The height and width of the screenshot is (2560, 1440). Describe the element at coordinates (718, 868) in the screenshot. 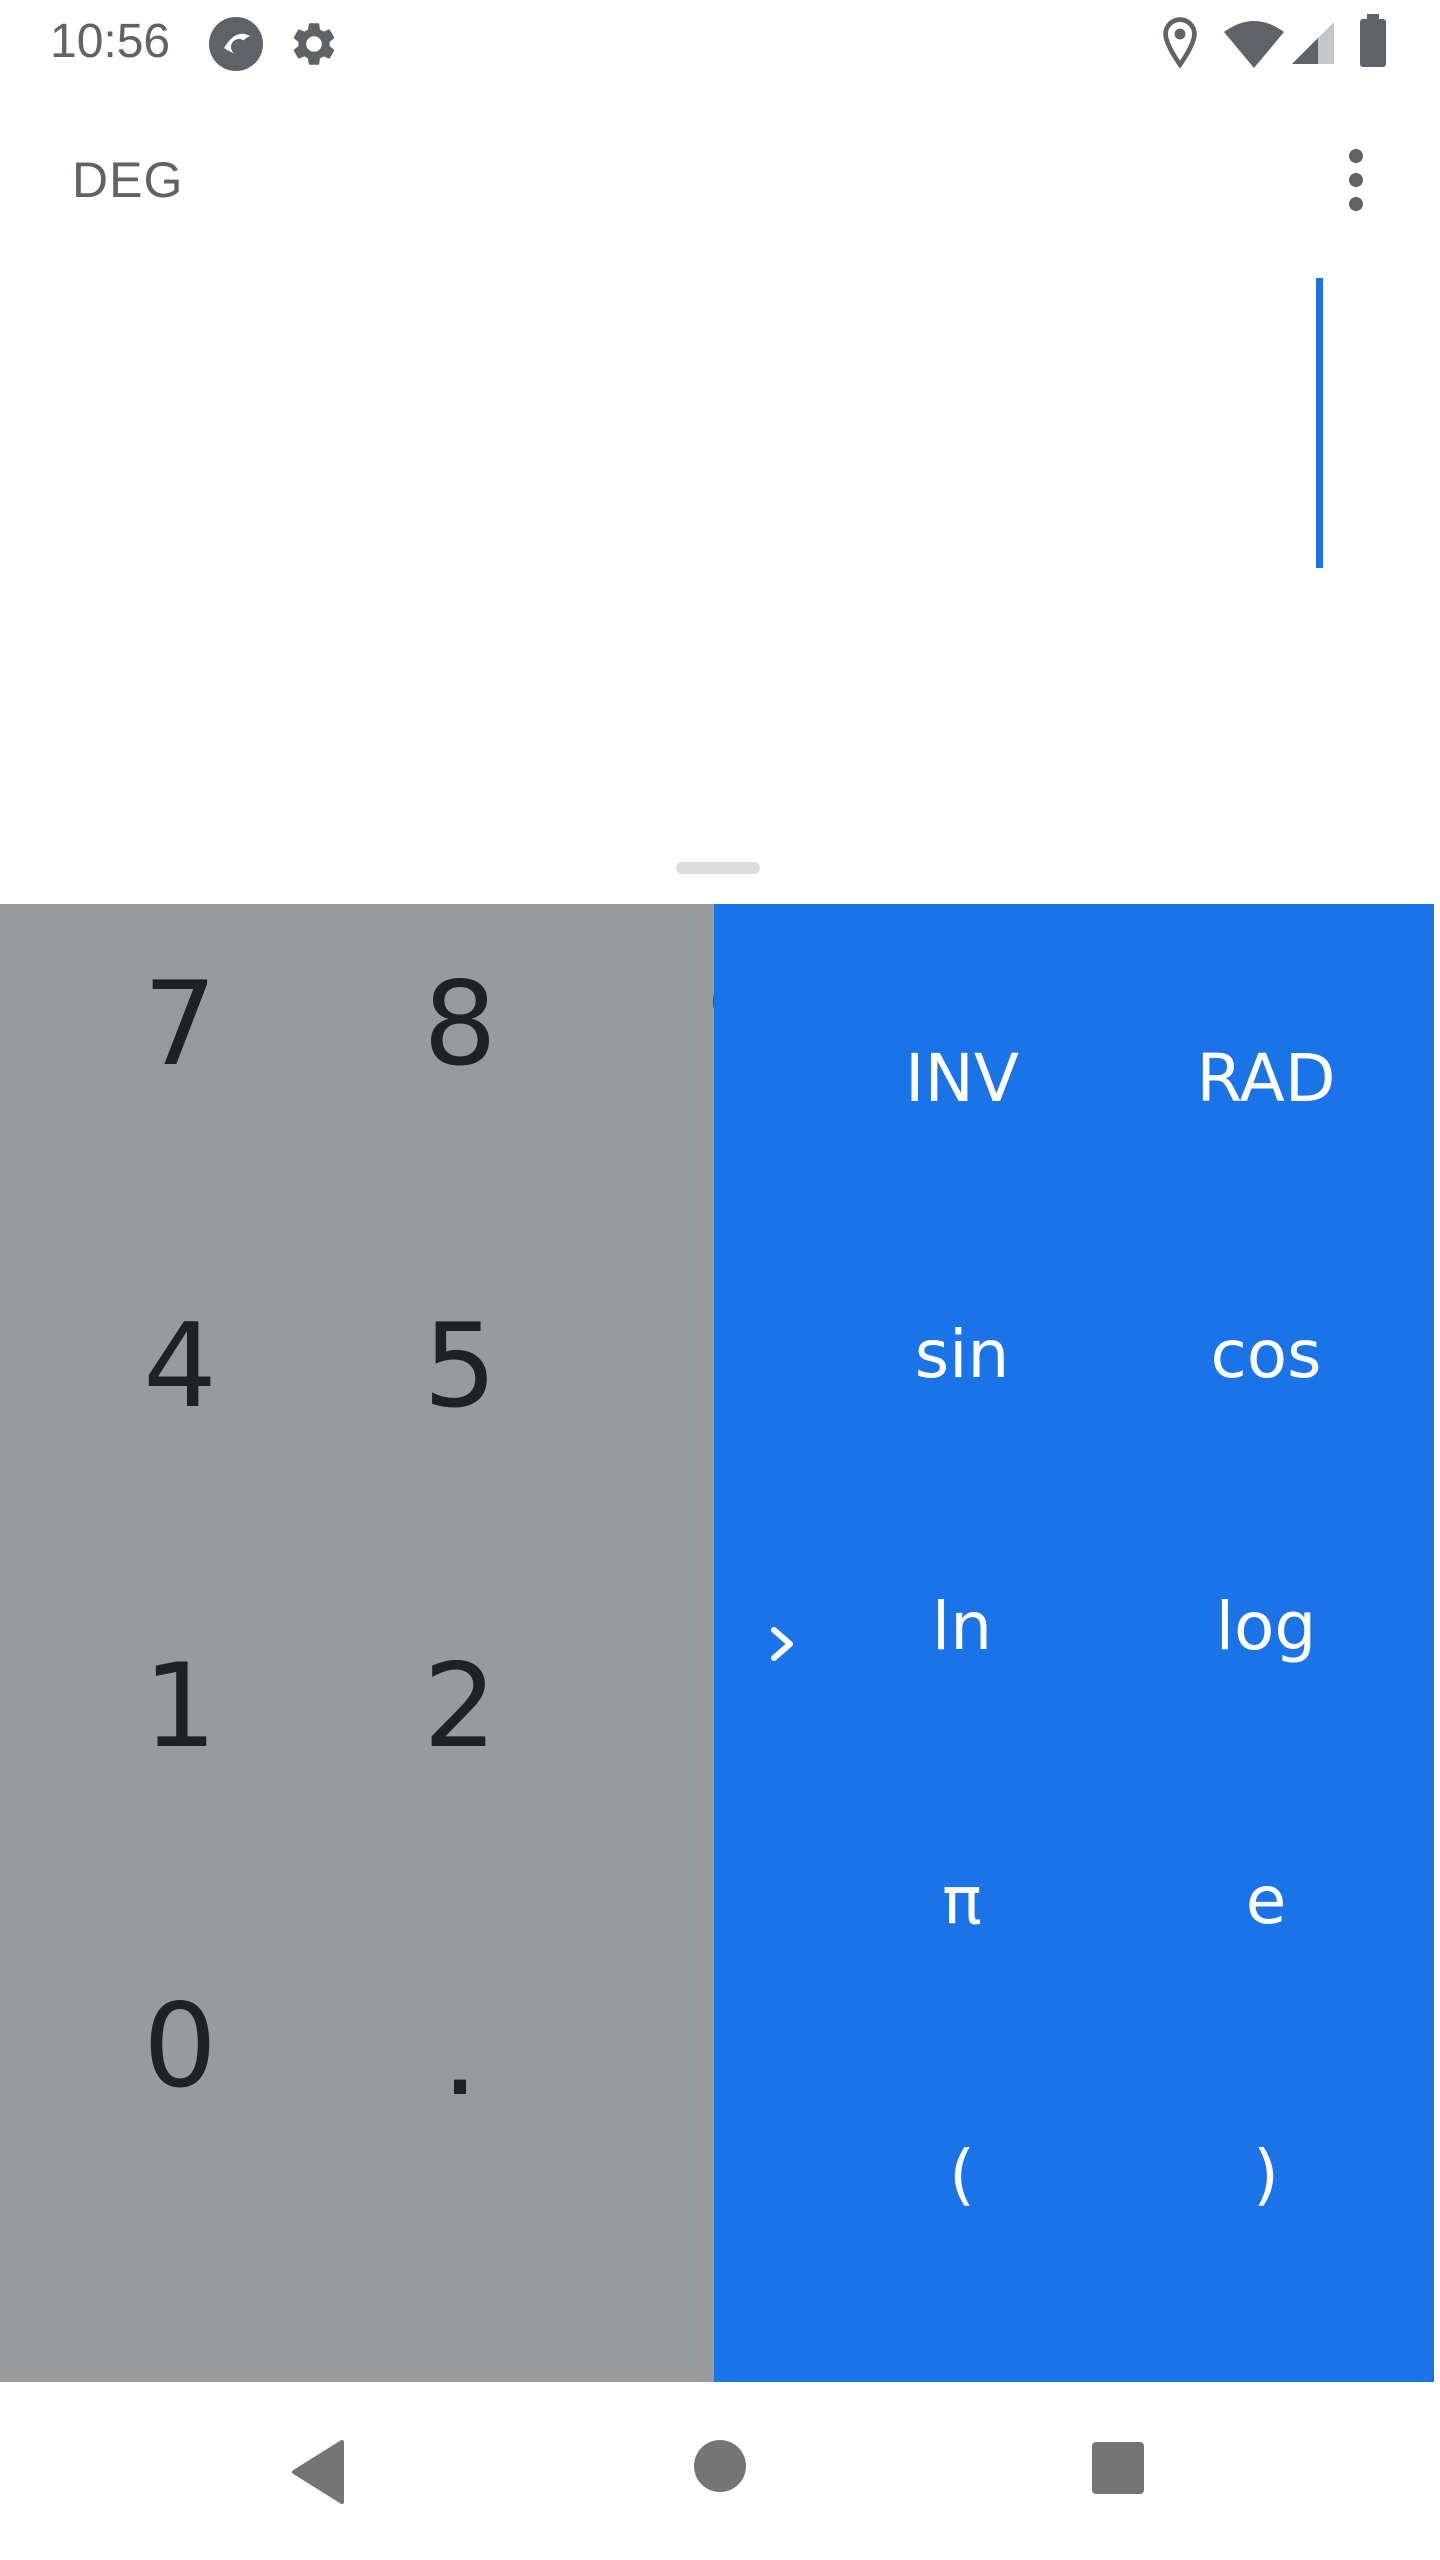

I see `drag-handle` at that location.